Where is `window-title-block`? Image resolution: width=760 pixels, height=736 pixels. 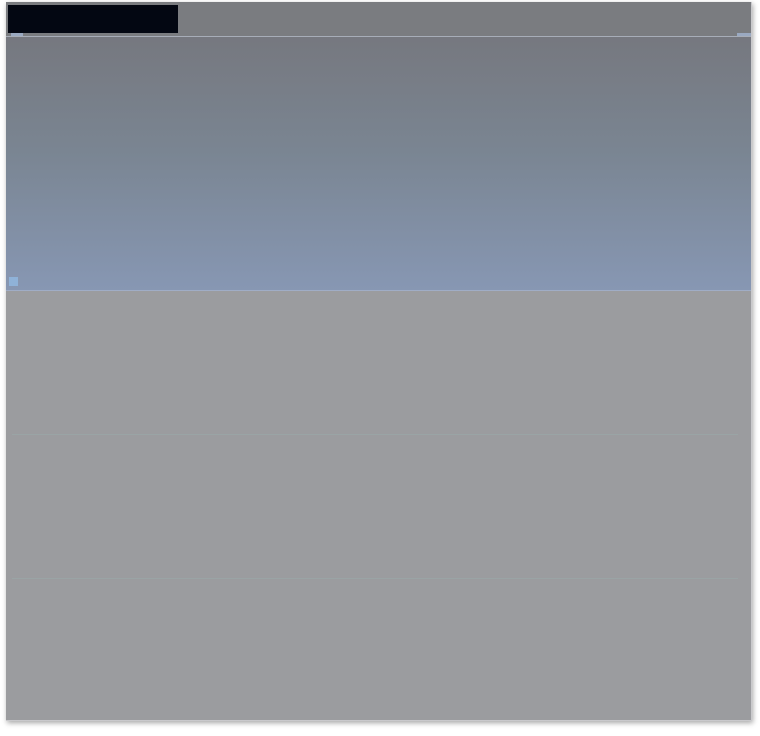 window-title-block is located at coordinates (93, 19).